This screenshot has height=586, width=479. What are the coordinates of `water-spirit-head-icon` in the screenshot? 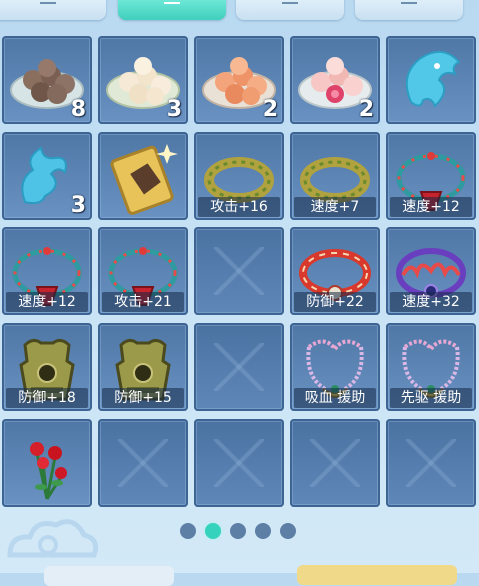 It's located at (431, 80).